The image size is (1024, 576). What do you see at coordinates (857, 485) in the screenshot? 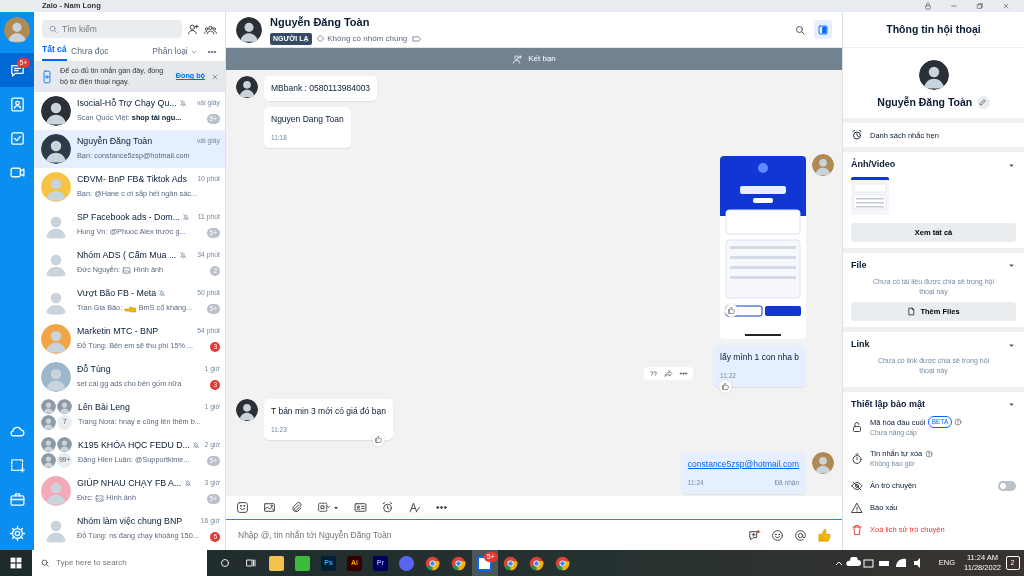
I see `eye-off-icon` at bounding box center [857, 485].